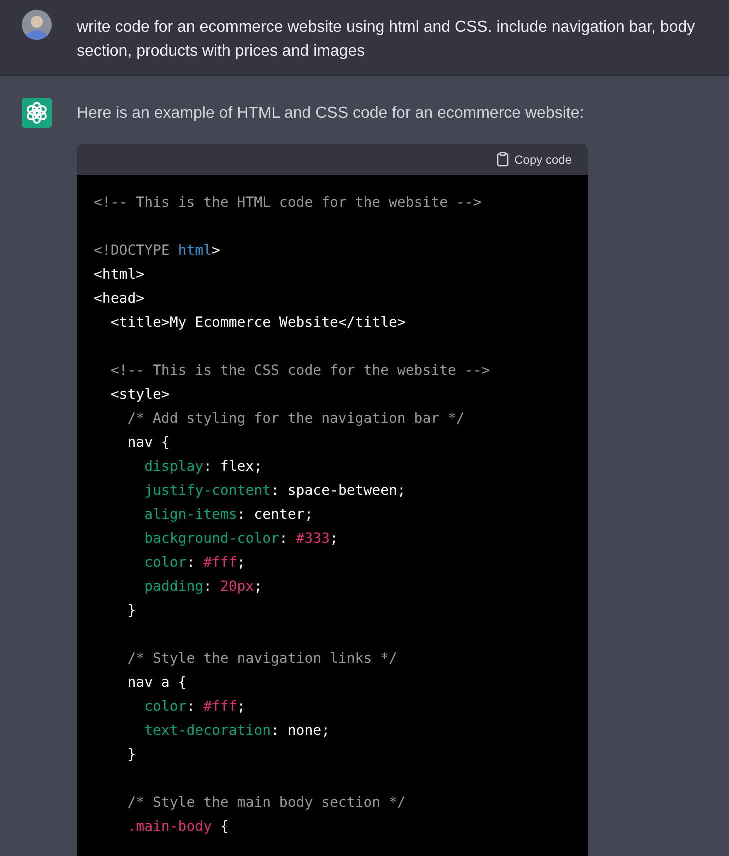 The width and height of the screenshot is (729, 856). What do you see at coordinates (203, 587) in the screenshot?
I see `code-line: padding: 20px;` at bounding box center [203, 587].